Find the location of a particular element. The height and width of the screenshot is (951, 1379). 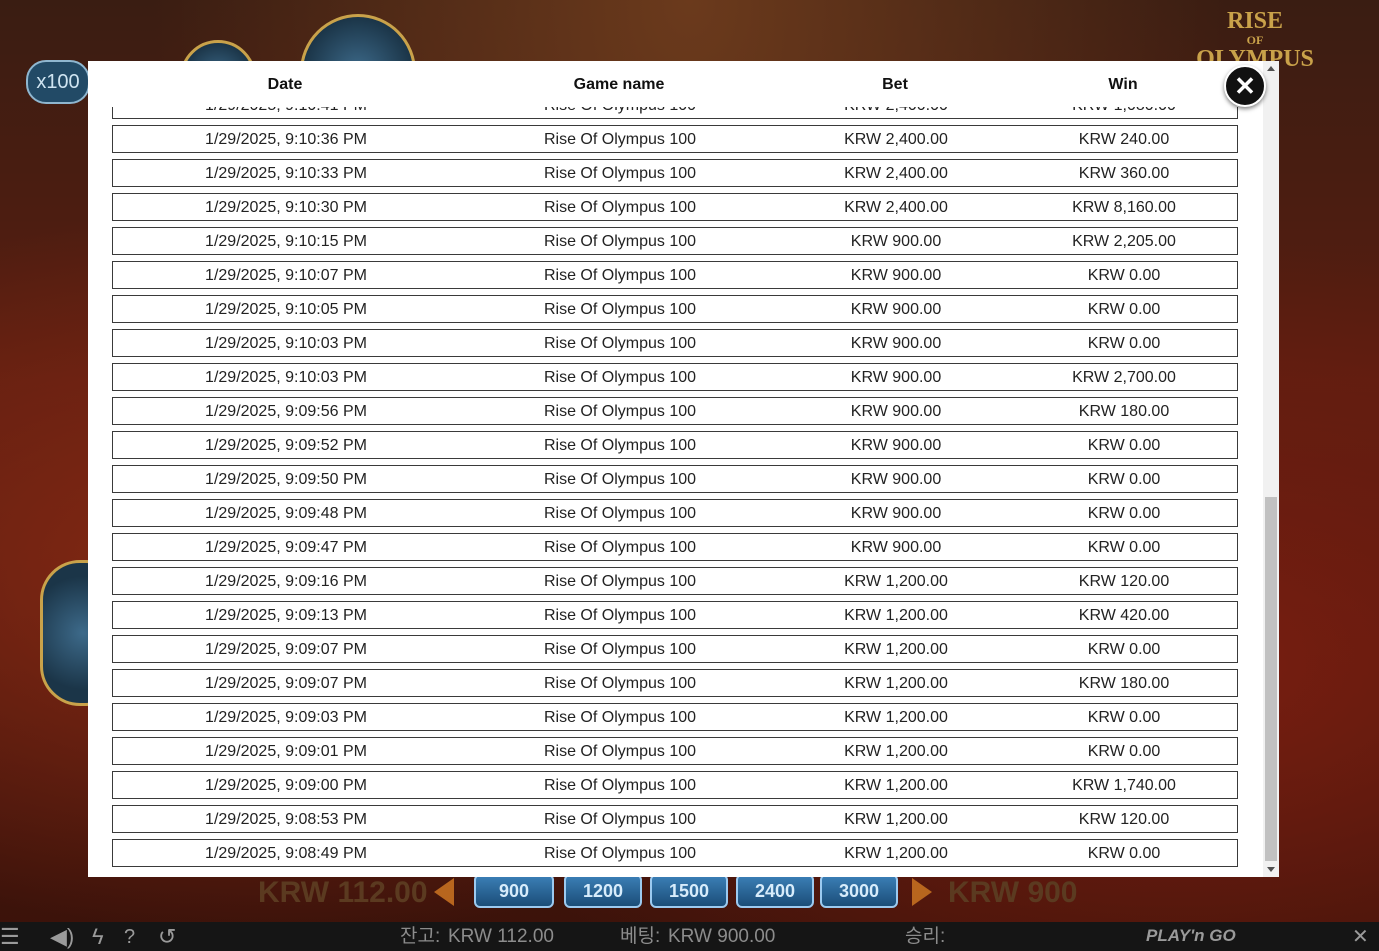

row-win: KRW 180.00 is located at coordinates (1124, 411).